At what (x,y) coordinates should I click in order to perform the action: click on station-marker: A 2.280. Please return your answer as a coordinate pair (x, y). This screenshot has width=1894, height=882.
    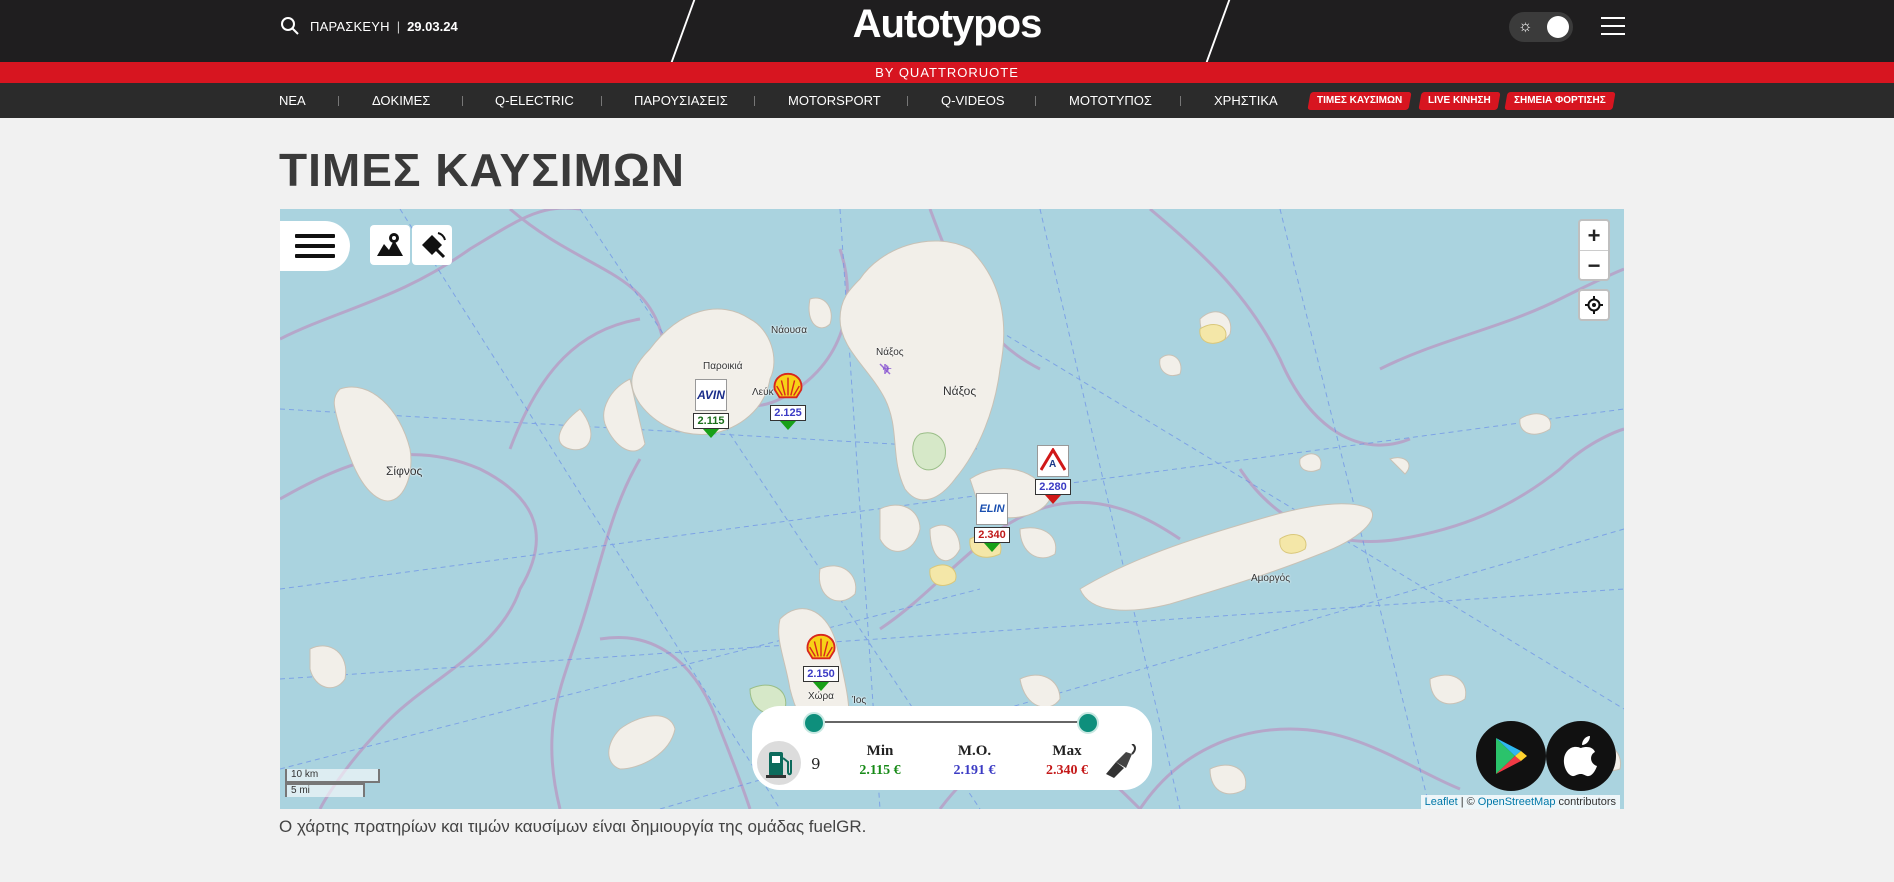
    Looking at the image, I should click on (1053, 474).